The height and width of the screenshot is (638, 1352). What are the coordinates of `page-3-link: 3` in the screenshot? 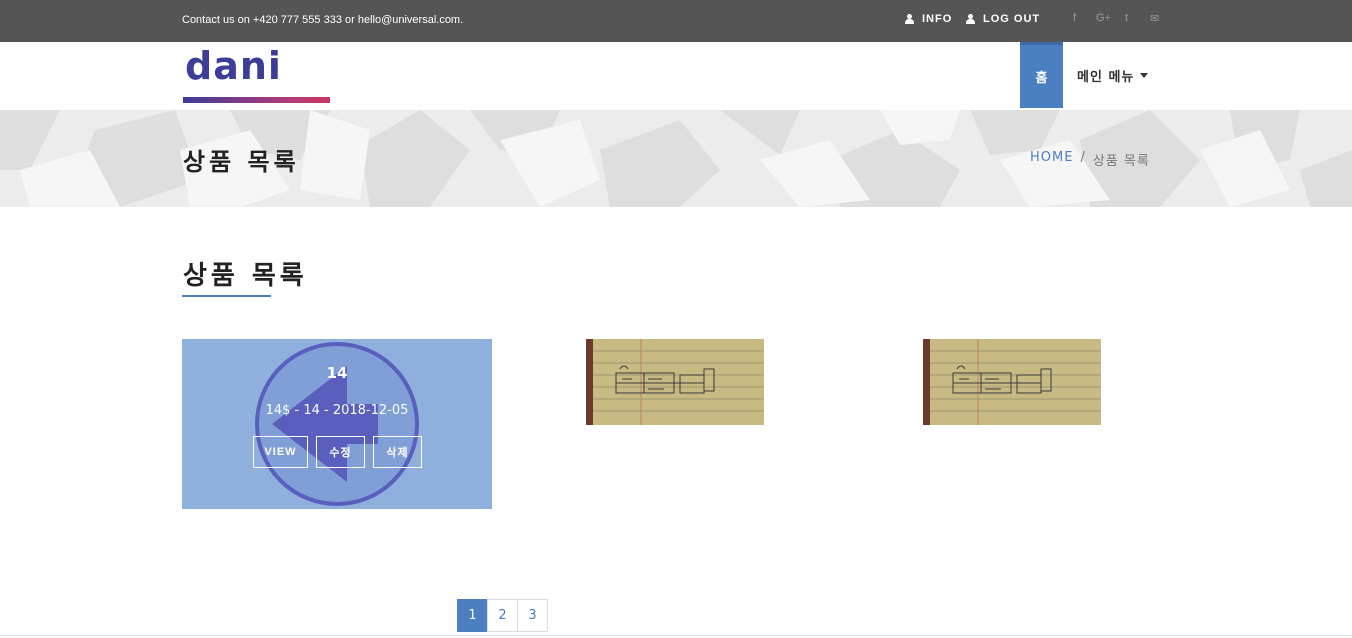 It's located at (532, 615).